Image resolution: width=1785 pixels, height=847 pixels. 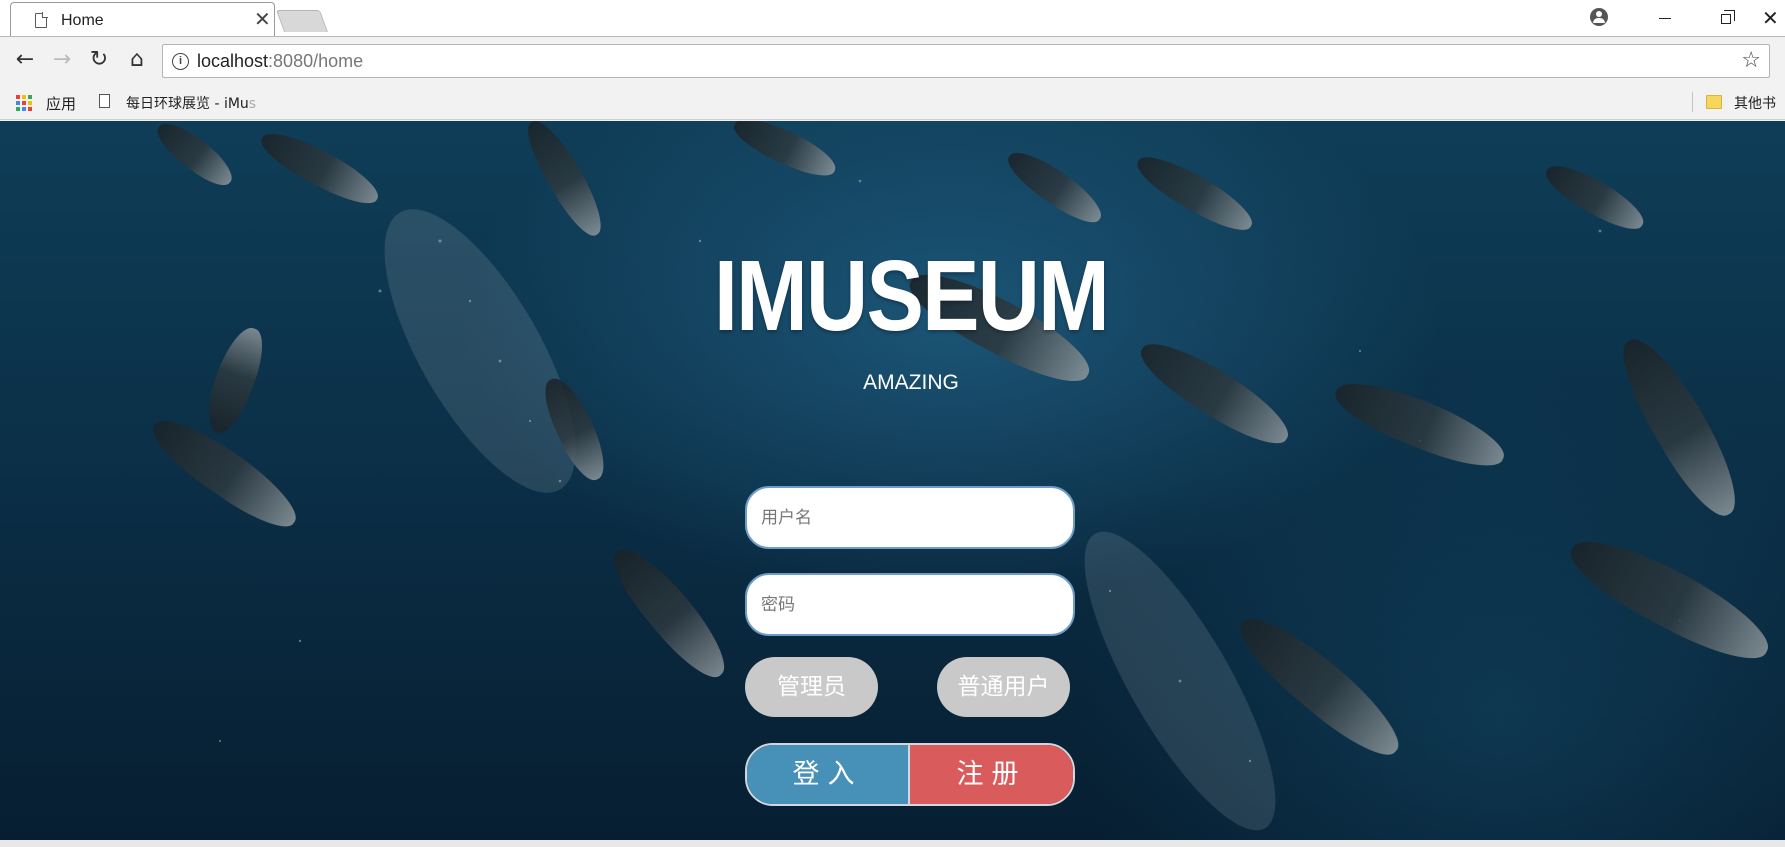 What do you see at coordinates (991, 774) in the screenshot?
I see `register-button: 注册` at bounding box center [991, 774].